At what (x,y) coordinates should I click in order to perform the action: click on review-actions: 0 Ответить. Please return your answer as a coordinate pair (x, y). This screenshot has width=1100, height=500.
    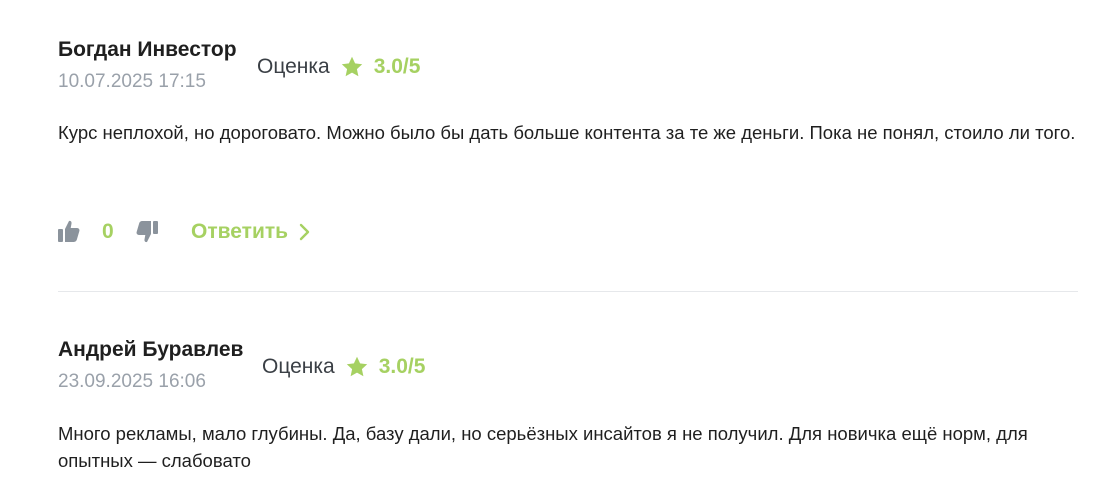
    Looking at the image, I should click on (258, 232).